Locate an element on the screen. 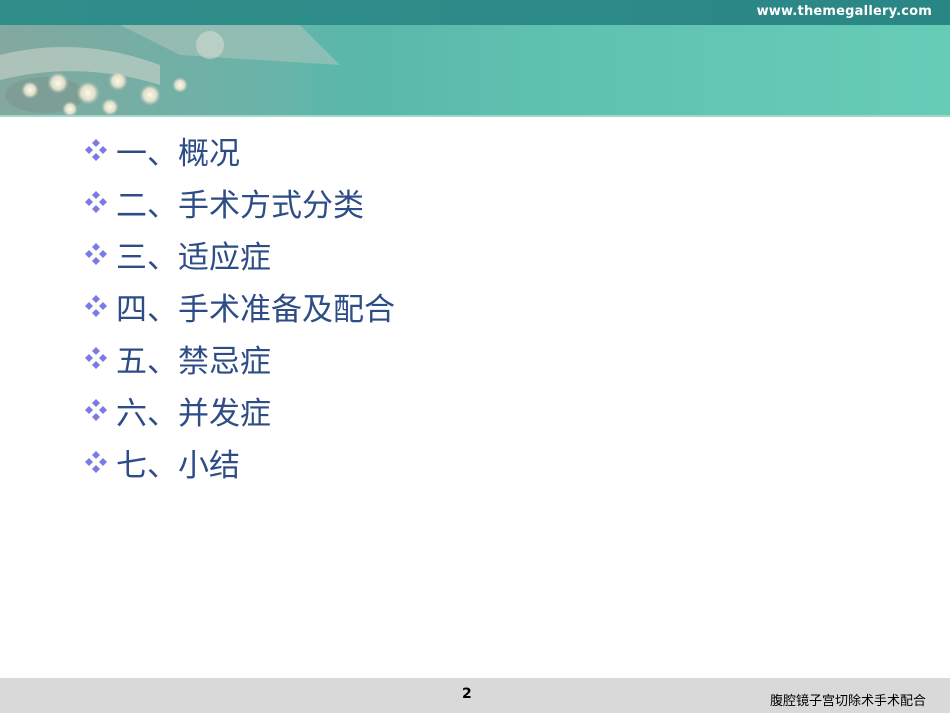  footer-bar: 2 腹腔镜子宫切除术手术配合 is located at coordinates (475, 695).